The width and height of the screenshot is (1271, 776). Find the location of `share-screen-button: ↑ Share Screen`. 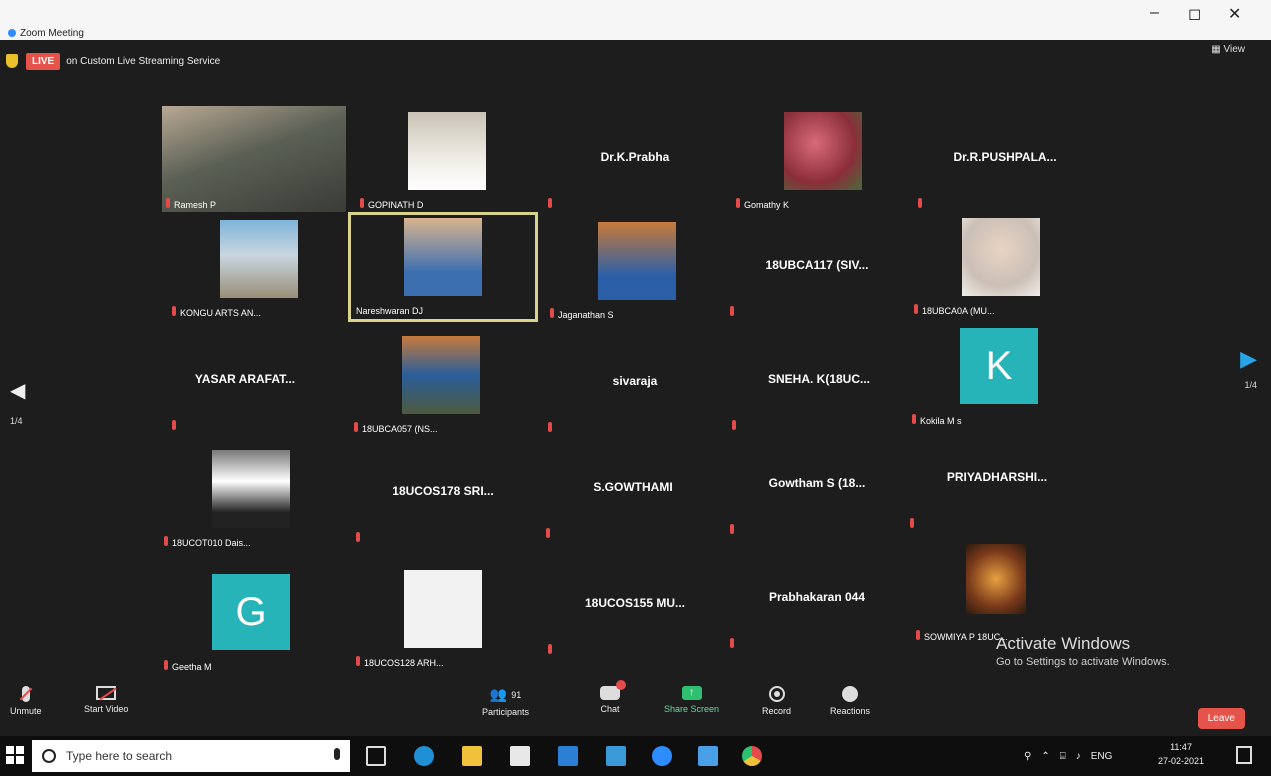

share-screen-button: ↑ Share Screen is located at coordinates (691, 700).